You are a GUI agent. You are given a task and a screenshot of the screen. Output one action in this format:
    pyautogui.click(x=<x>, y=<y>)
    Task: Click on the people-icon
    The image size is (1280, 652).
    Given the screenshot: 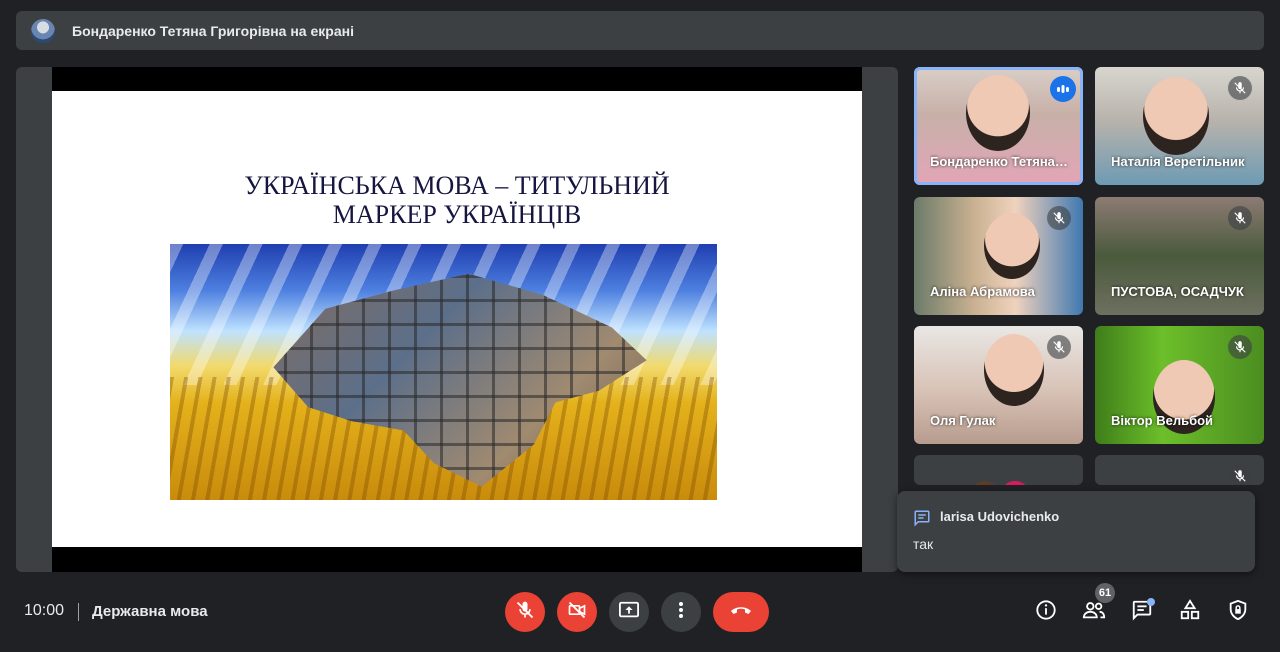 What is the action you would take?
    pyautogui.click(x=1094, y=612)
    